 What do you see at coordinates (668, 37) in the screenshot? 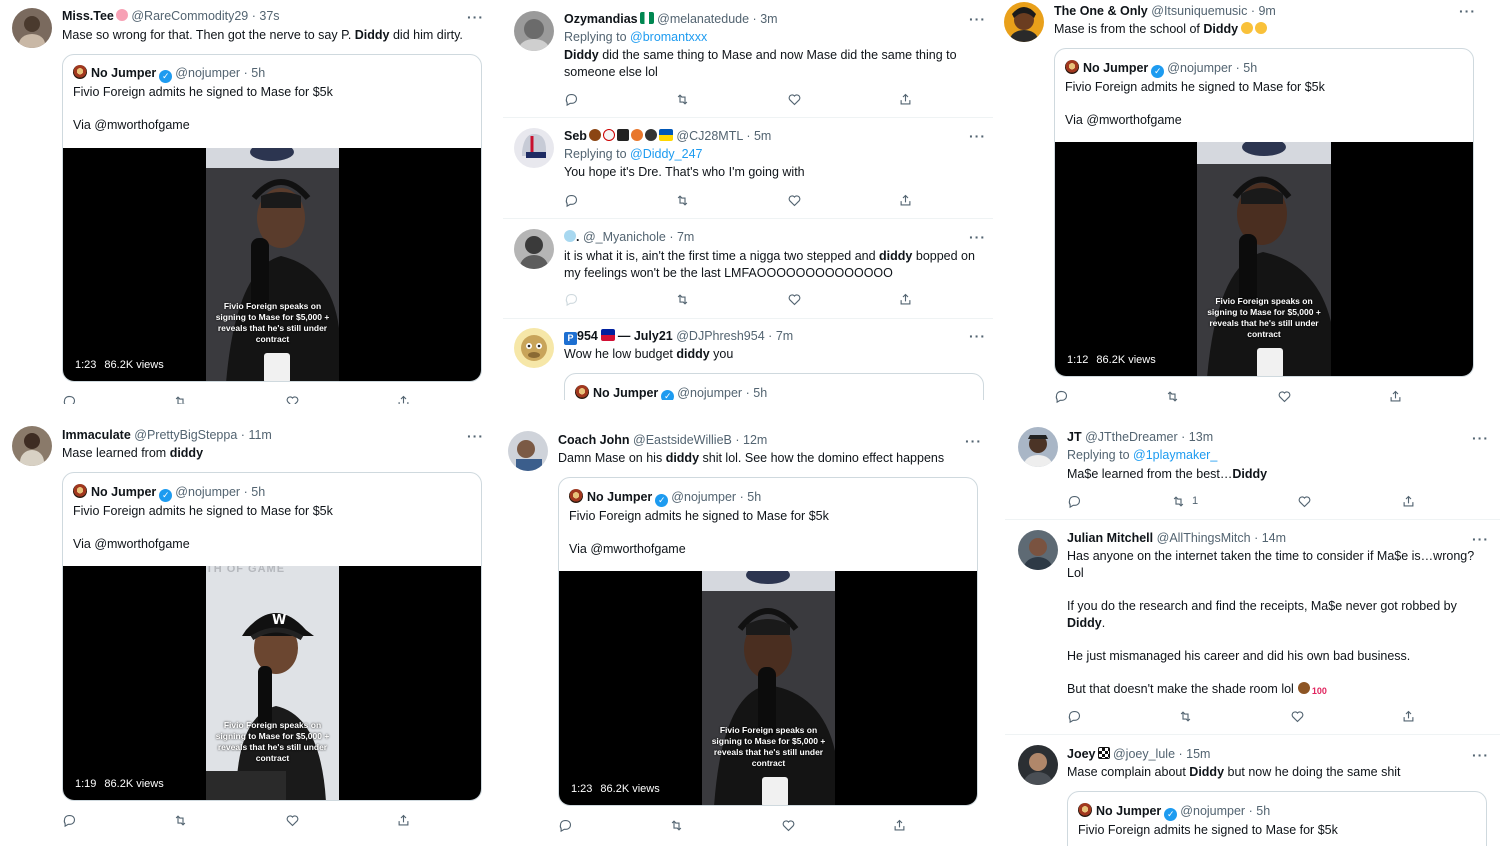
I see `reply-link: @bromantxxx` at bounding box center [668, 37].